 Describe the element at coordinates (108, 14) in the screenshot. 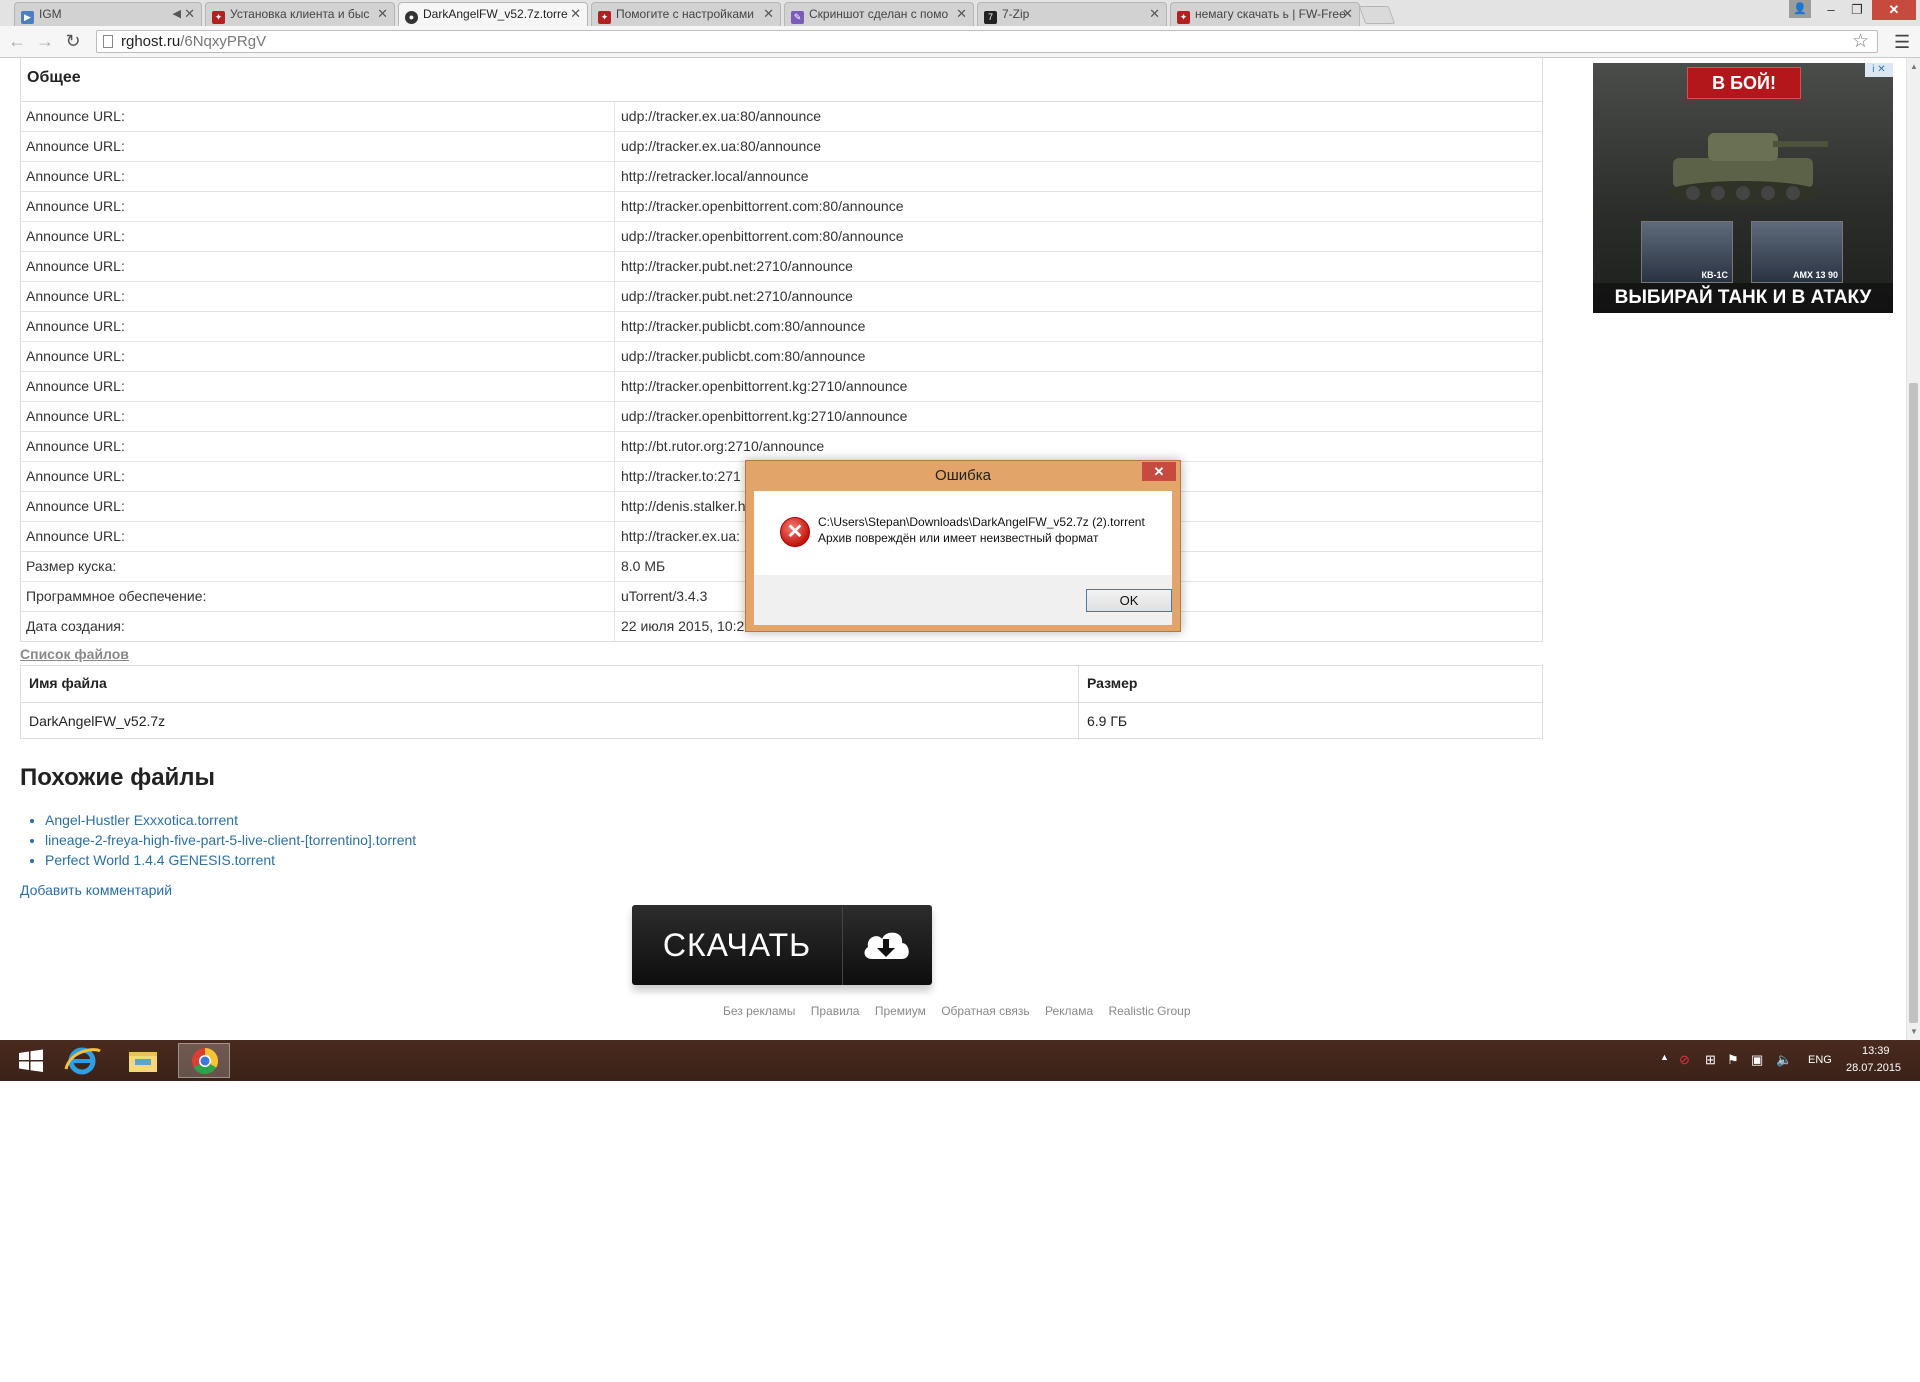

I see `tab-igm: ▶ IGM ◀ ✕` at that location.